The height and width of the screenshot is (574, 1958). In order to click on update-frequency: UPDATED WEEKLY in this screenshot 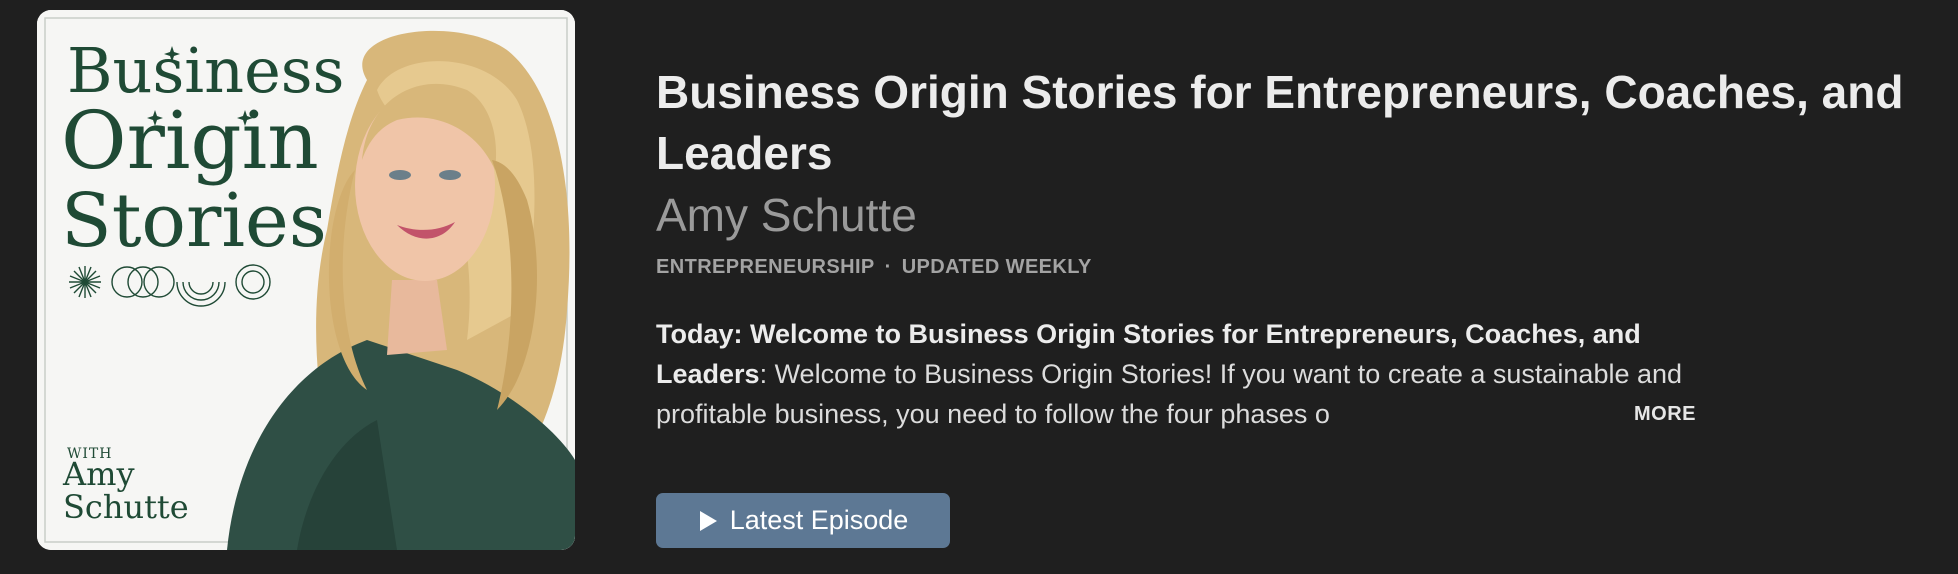, I will do `click(996, 267)`.